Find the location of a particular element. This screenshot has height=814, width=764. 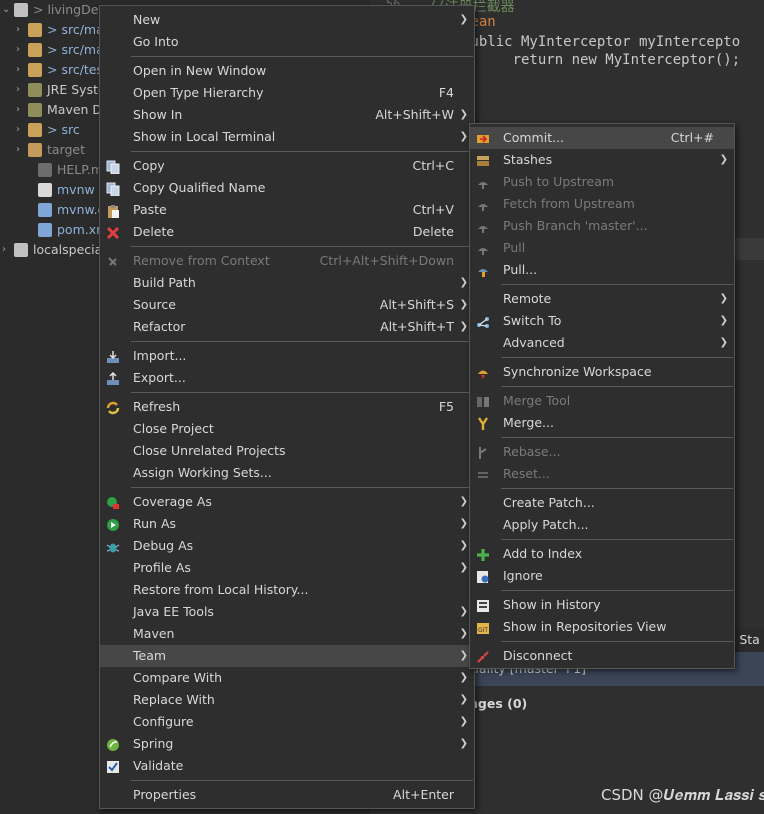

menu-item-show-in-local-terminal: Show in Local Terminal ❯ is located at coordinates (287, 137).